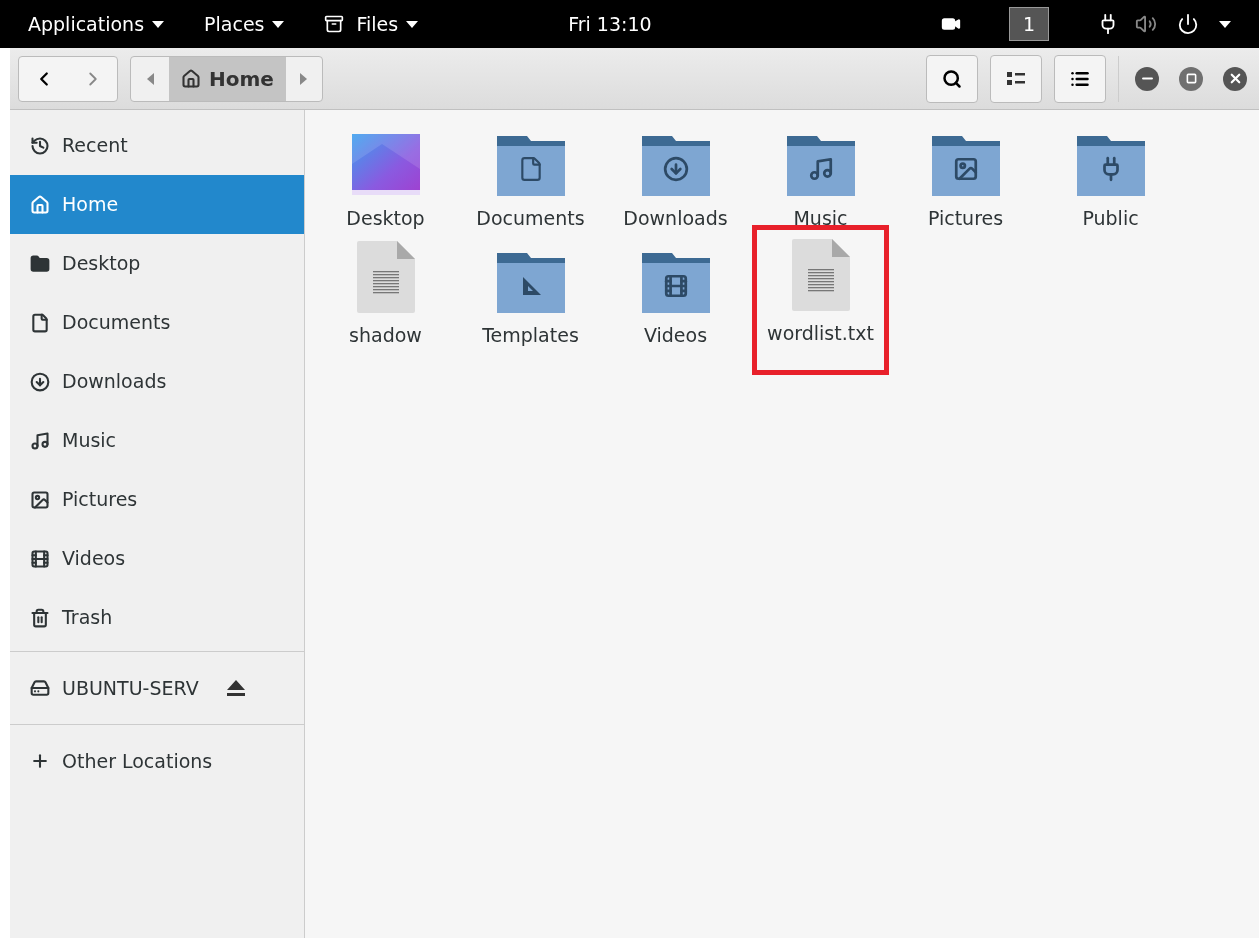  Describe the element at coordinates (385, 218) in the screenshot. I see `file-name: Desktop` at that location.